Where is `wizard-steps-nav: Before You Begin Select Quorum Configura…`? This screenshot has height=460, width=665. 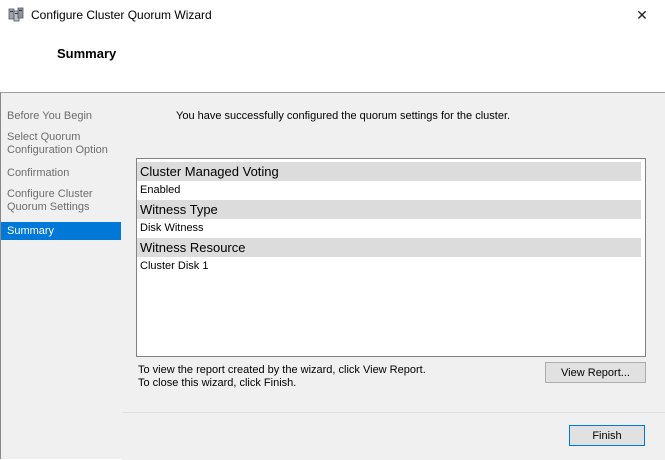 wizard-steps-nav: Before You Begin Select Quorum Configura… is located at coordinates (61, 276).